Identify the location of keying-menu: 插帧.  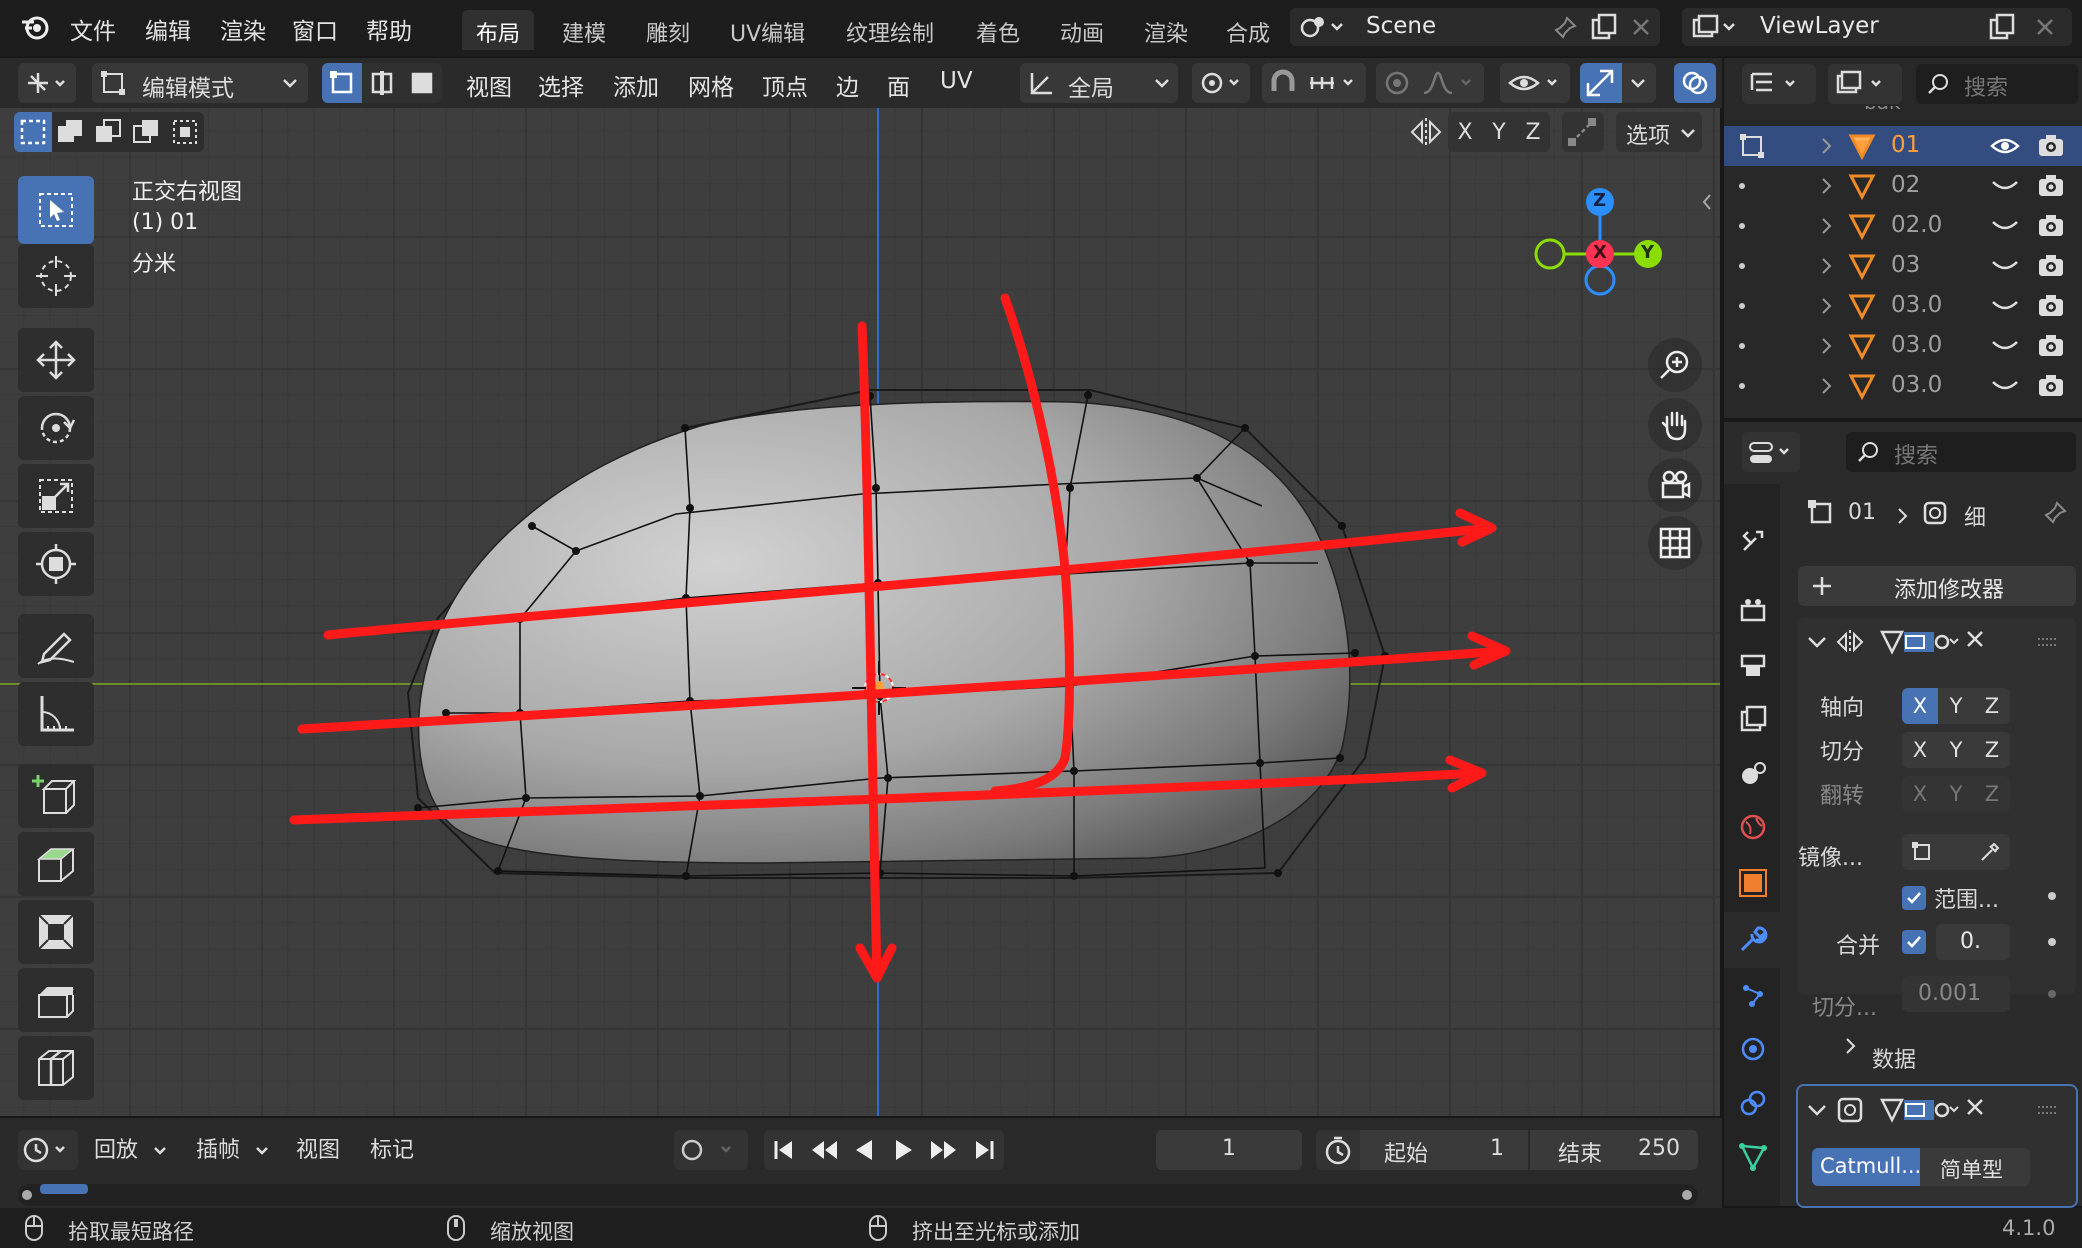
(232, 1150).